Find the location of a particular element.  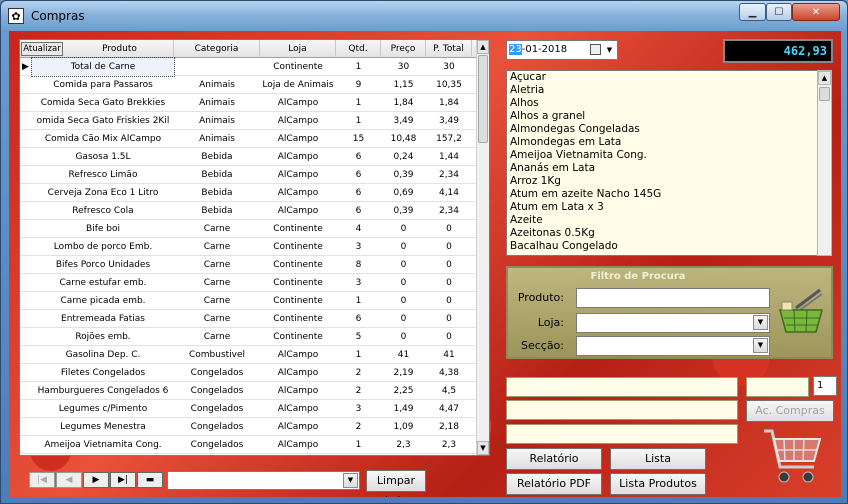

relatorio-preview-button: Relatório PreView is located at coordinates (554, 466).